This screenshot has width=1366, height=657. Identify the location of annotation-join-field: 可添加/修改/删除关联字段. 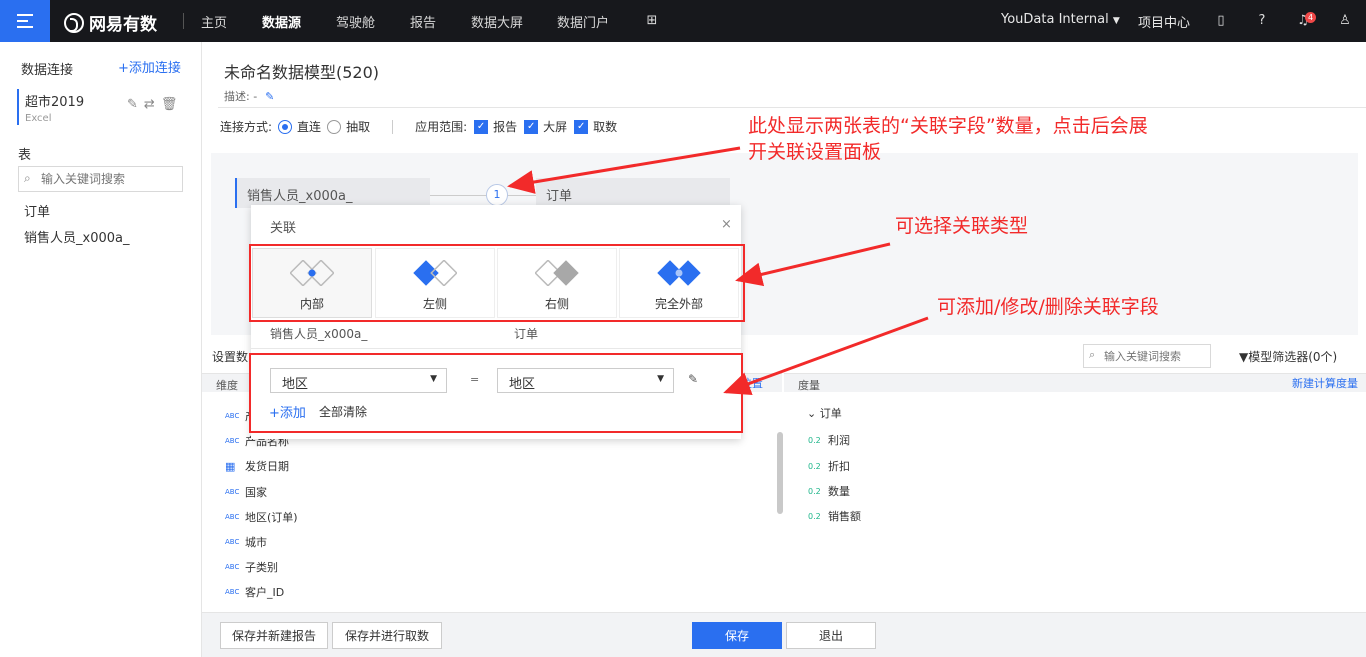
(1048, 307).